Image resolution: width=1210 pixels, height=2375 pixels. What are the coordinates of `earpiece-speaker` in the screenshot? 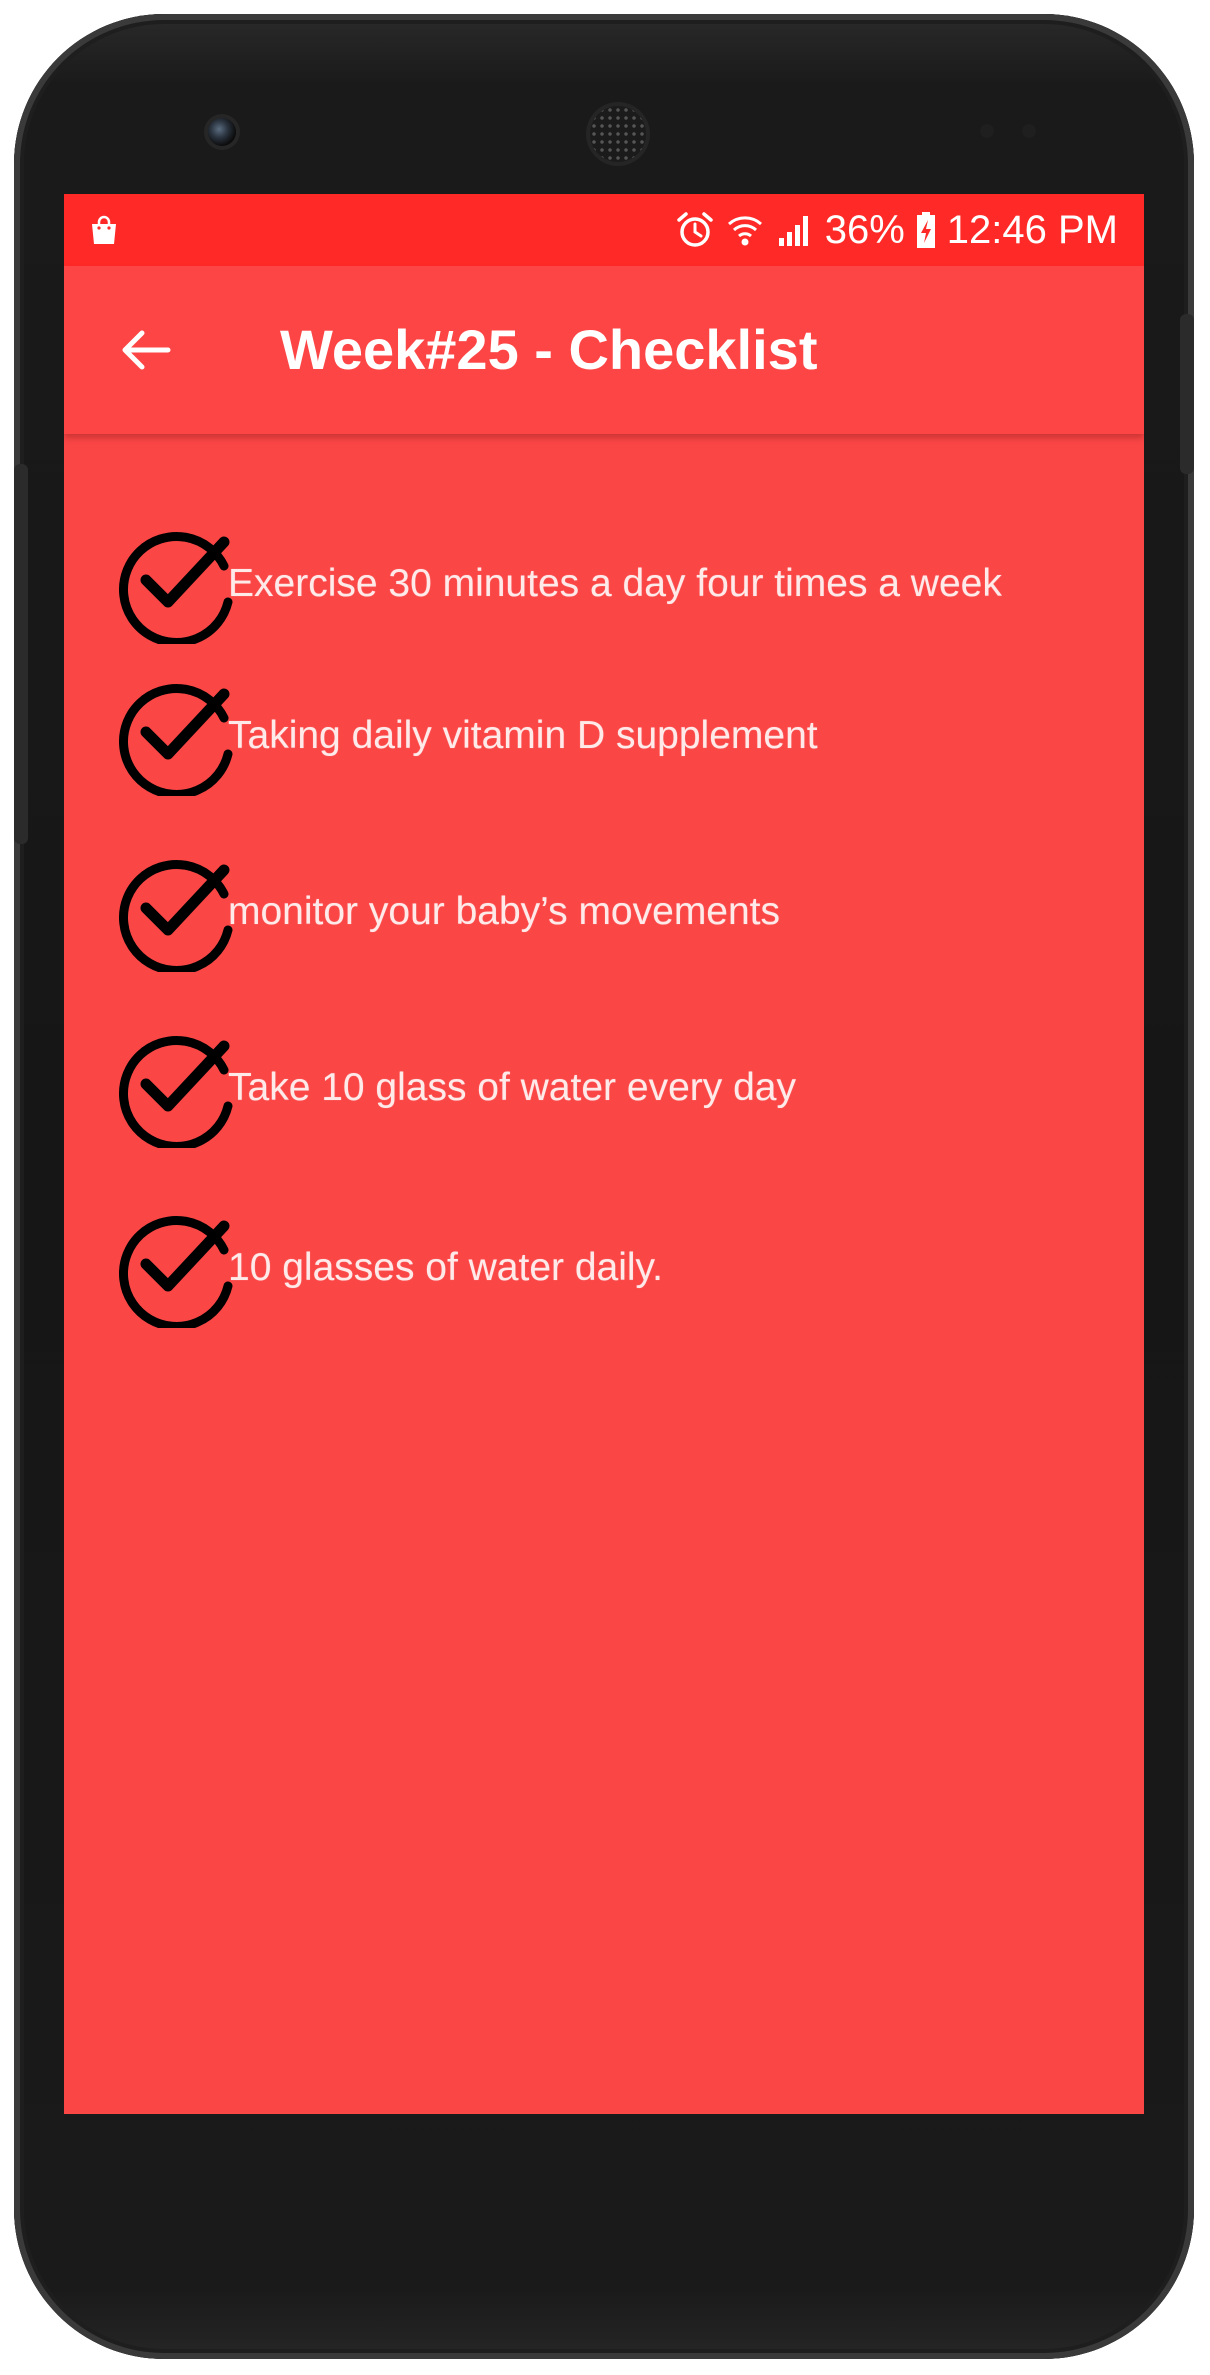 It's located at (618, 134).